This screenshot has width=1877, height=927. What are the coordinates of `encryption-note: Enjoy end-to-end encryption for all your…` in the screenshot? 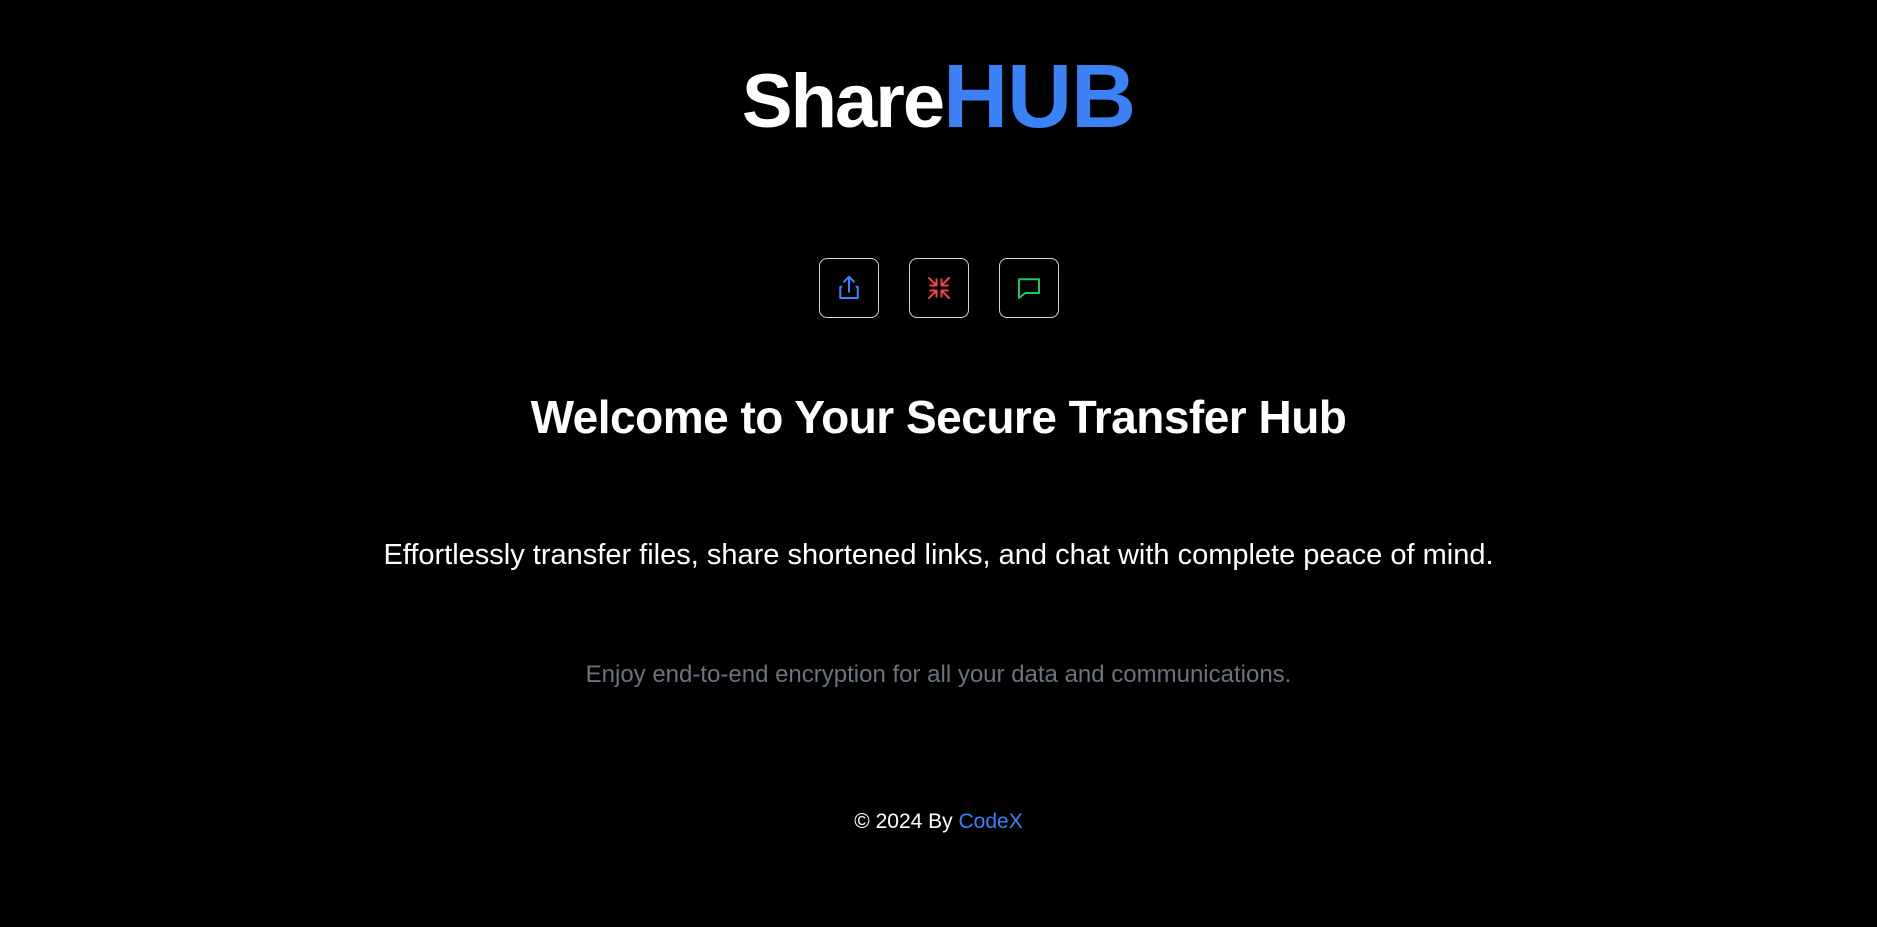 It's located at (938, 674).